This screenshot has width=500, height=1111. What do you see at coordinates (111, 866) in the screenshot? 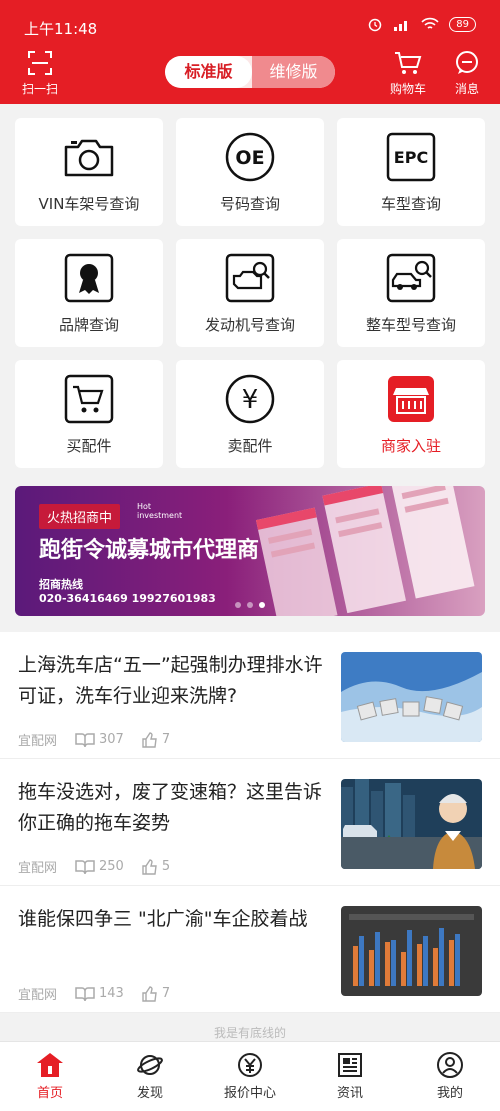
I see `read-count-value: 250` at bounding box center [111, 866].